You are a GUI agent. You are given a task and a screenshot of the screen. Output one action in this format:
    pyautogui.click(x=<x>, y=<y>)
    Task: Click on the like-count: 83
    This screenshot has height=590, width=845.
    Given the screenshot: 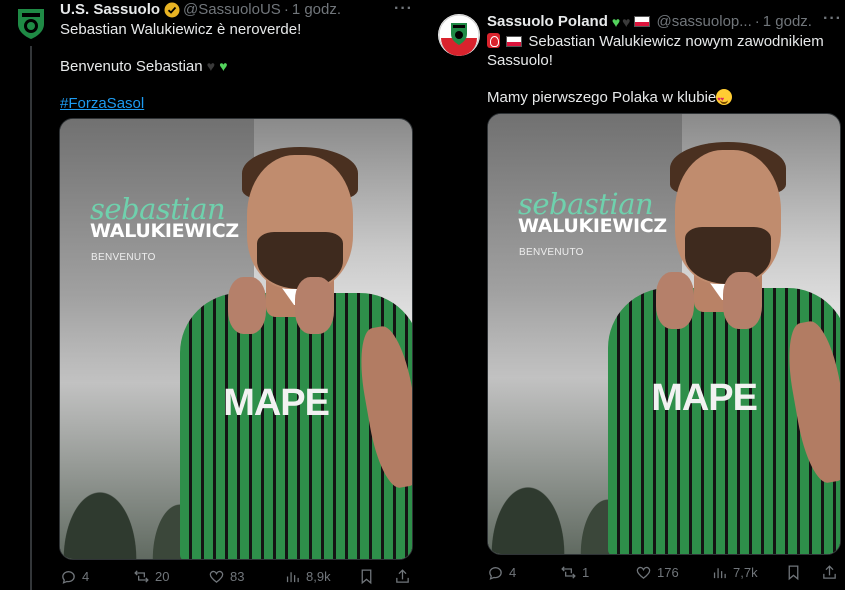 What is the action you would take?
    pyautogui.click(x=237, y=576)
    